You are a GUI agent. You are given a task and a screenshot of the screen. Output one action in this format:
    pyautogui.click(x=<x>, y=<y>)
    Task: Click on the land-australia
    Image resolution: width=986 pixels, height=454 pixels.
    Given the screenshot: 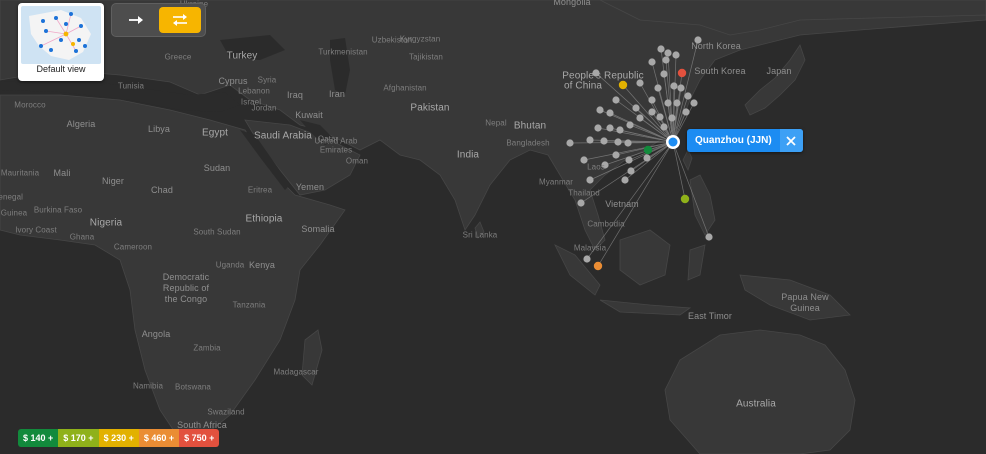 What is the action you would take?
    pyautogui.click(x=760, y=391)
    